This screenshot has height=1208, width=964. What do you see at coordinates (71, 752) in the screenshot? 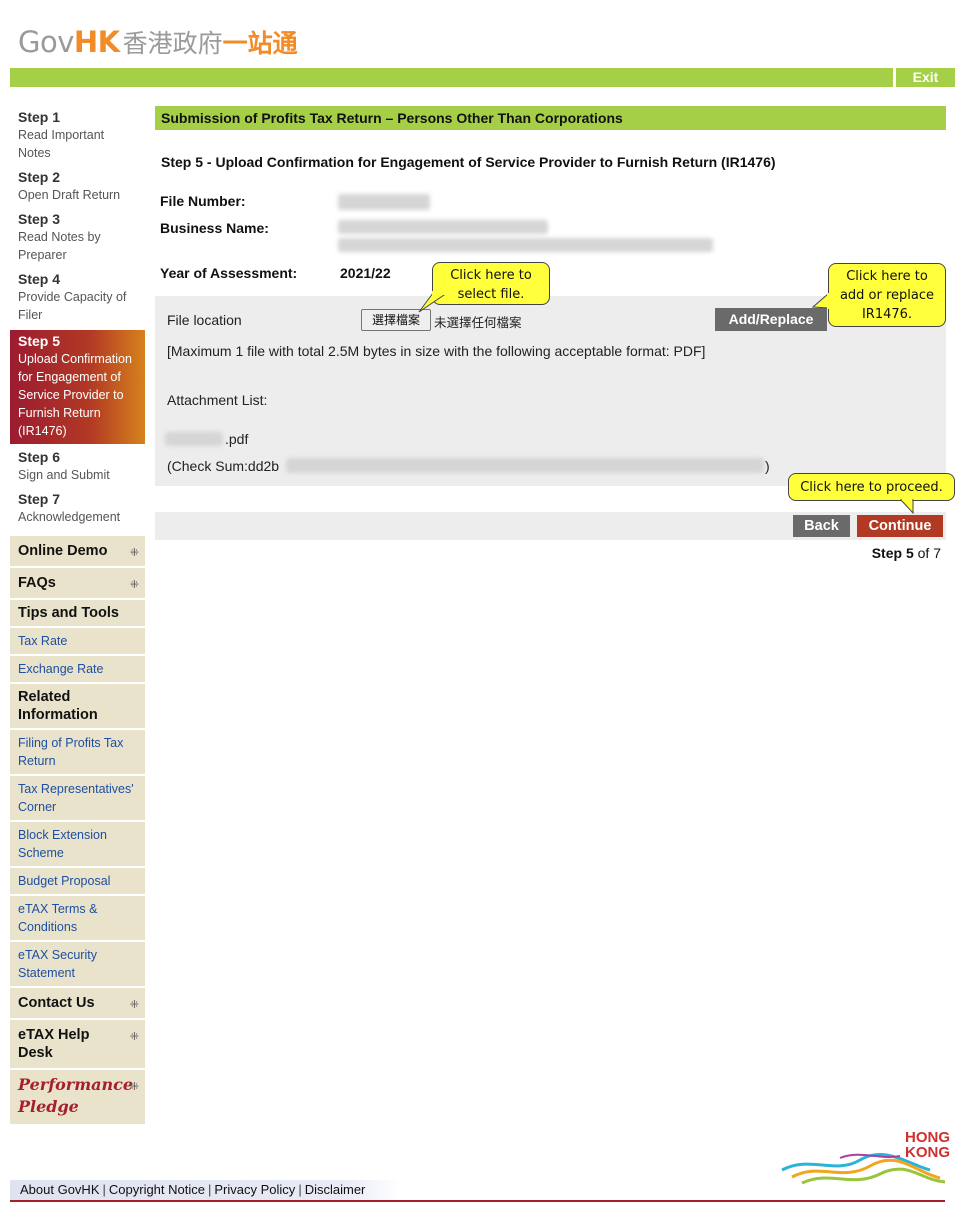
I see `menu-link: Filing of Profits Tax Return` at bounding box center [71, 752].